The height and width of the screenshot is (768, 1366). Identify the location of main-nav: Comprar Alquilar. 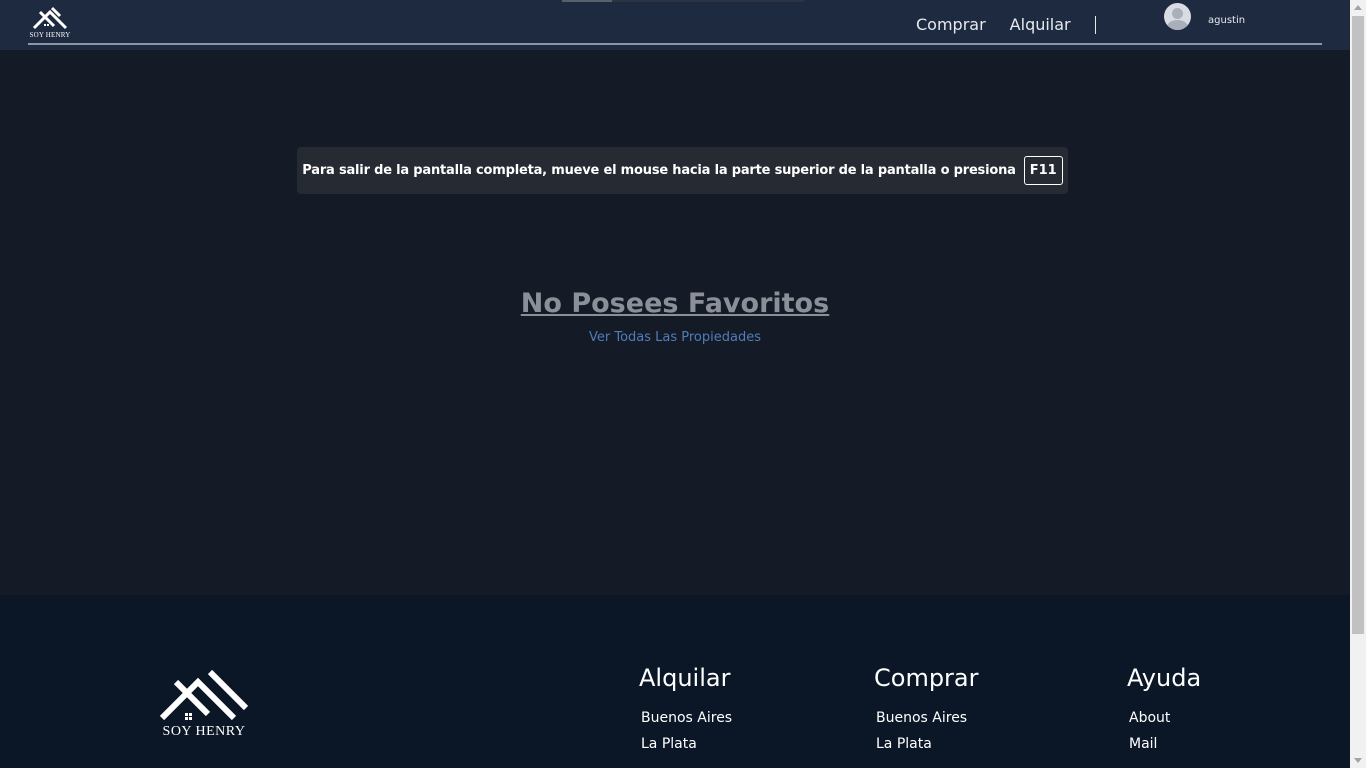
(1006, 24).